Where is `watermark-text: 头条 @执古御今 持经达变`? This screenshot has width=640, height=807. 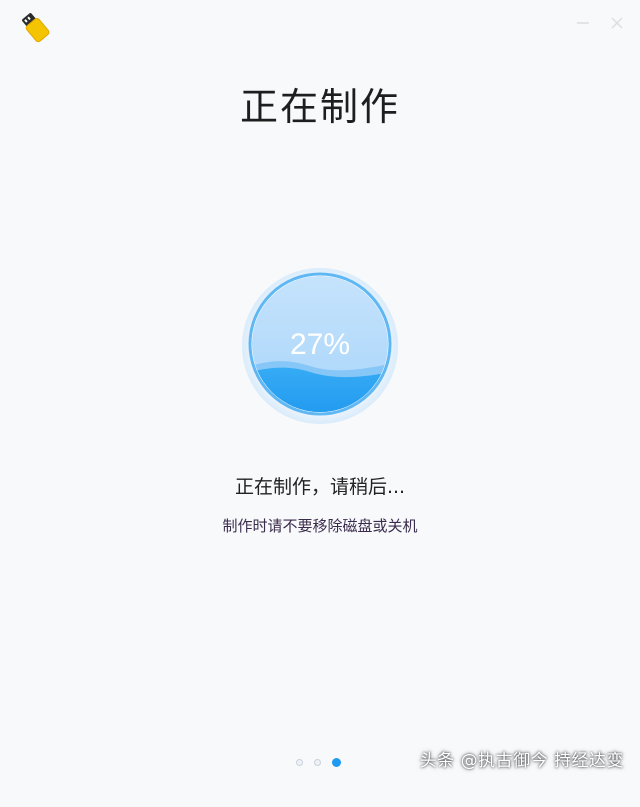 watermark-text: 头条 @执古御今 持经达变 is located at coordinates (521, 761).